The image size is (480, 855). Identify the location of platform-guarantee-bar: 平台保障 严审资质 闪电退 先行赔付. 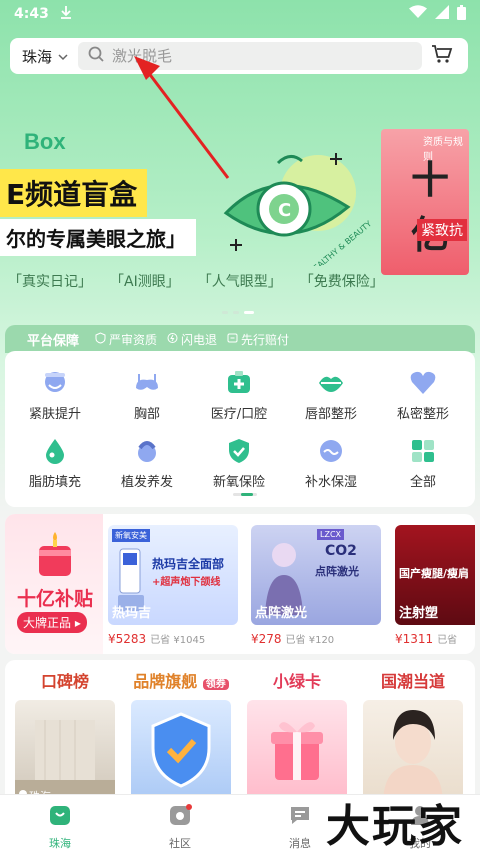
(240, 339).